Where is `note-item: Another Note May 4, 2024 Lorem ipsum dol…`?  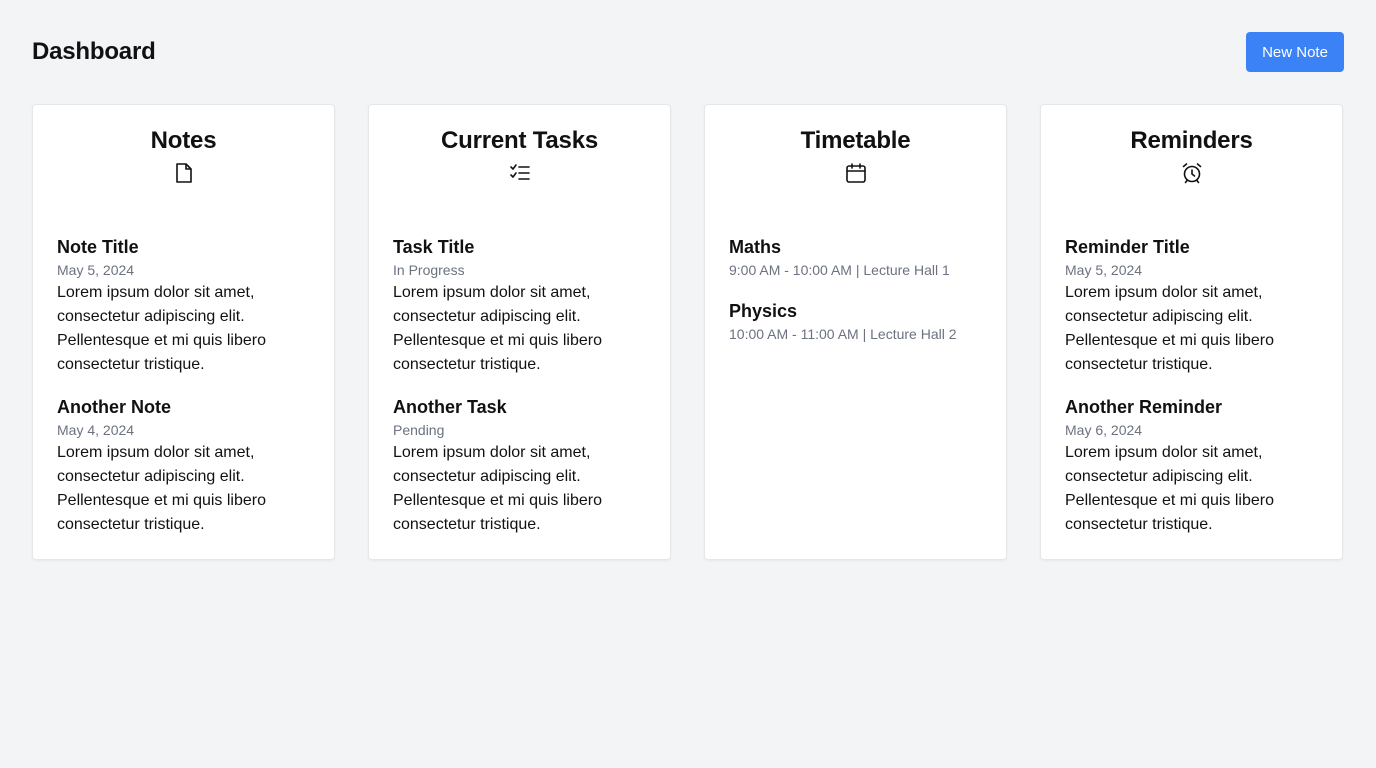 note-item: Another Note May 4, 2024 Lorem ipsum dol… is located at coordinates (183, 466).